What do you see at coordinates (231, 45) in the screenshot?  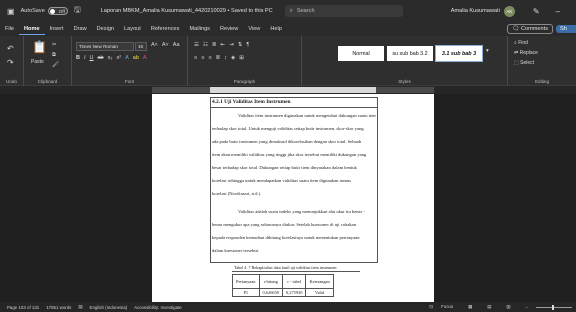 I see `increase-indent-icon: ⇥` at bounding box center [231, 45].